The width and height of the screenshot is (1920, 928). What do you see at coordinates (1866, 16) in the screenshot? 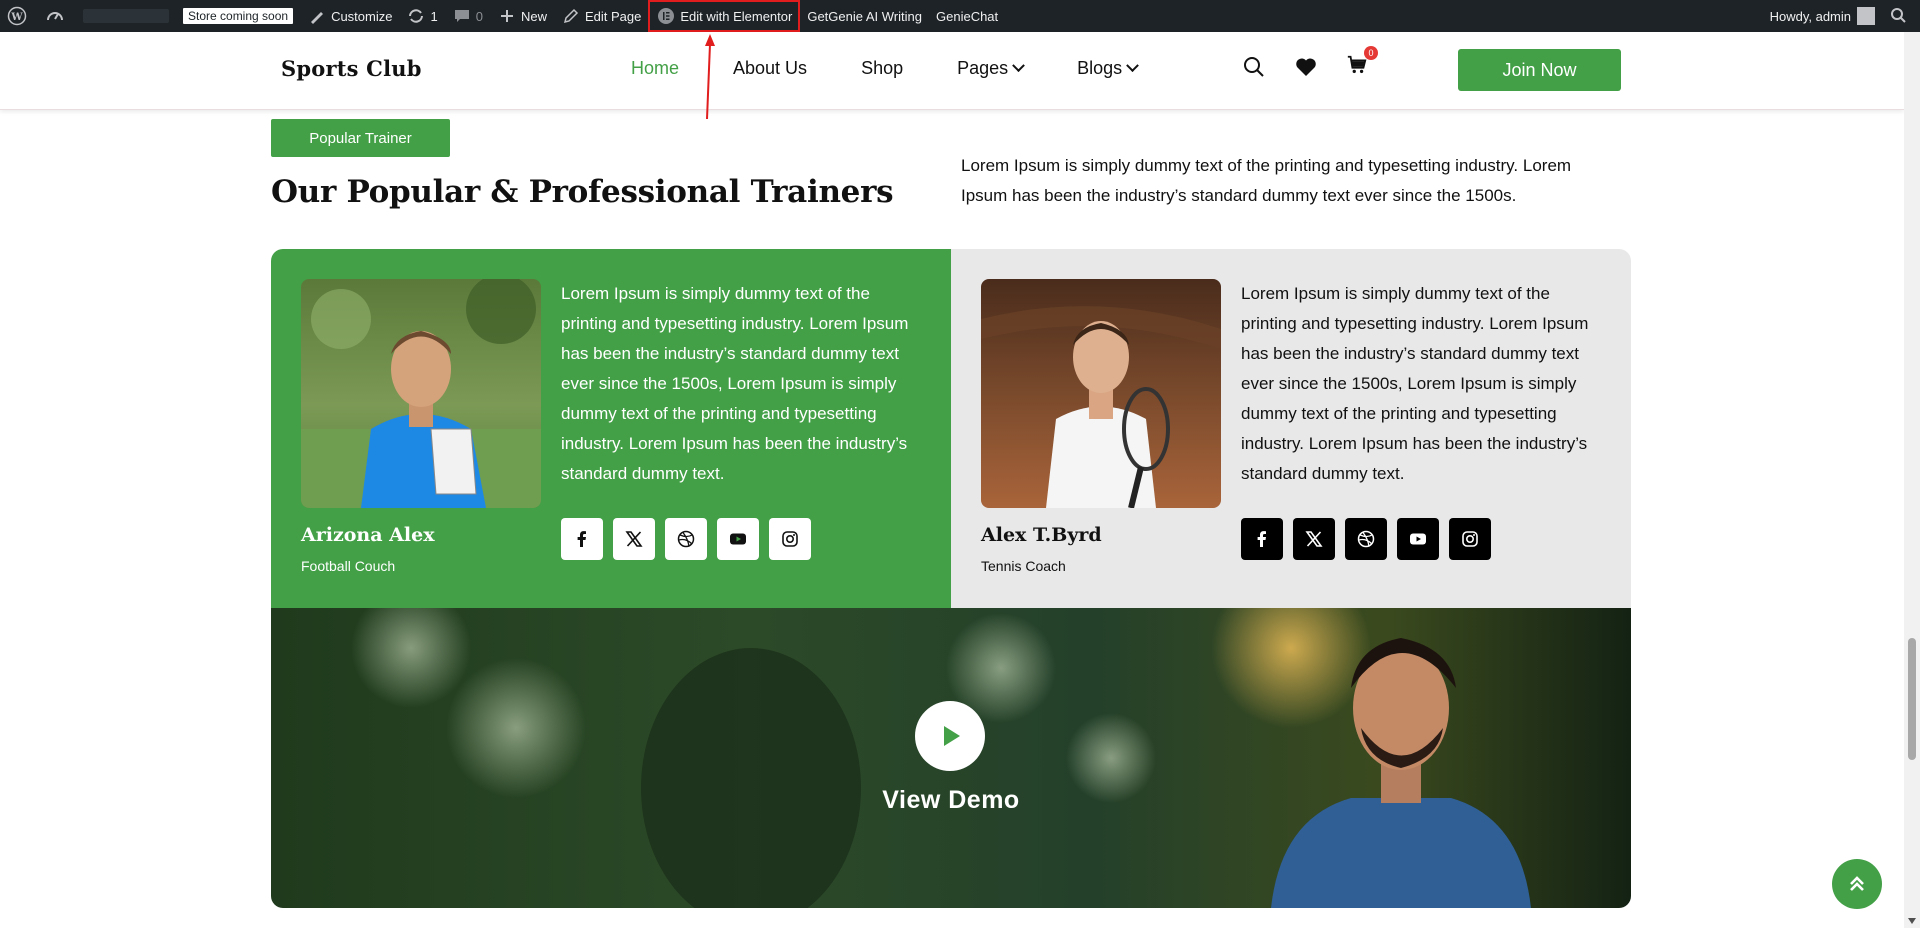
I see `avatar` at bounding box center [1866, 16].